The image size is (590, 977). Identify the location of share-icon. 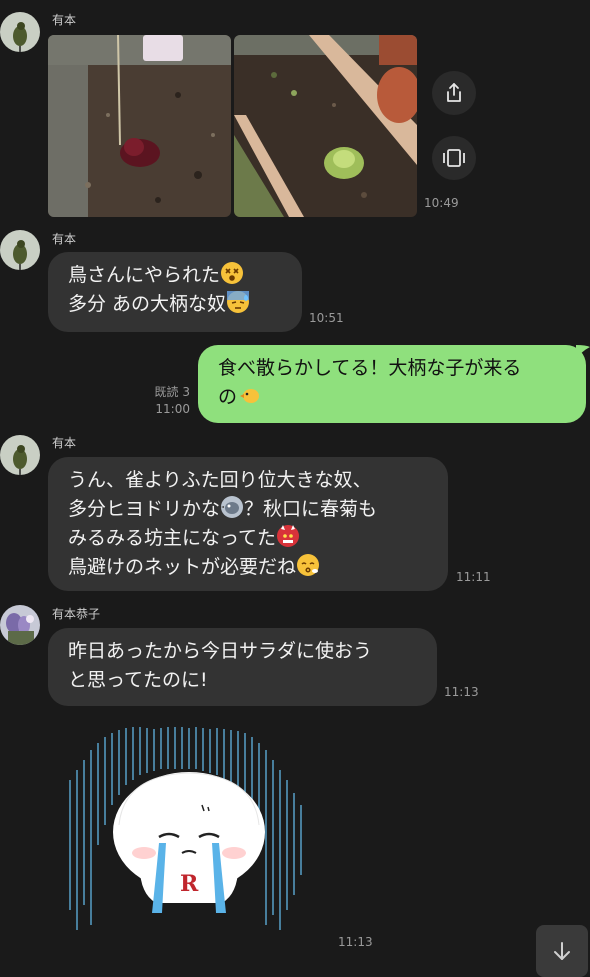
(454, 92).